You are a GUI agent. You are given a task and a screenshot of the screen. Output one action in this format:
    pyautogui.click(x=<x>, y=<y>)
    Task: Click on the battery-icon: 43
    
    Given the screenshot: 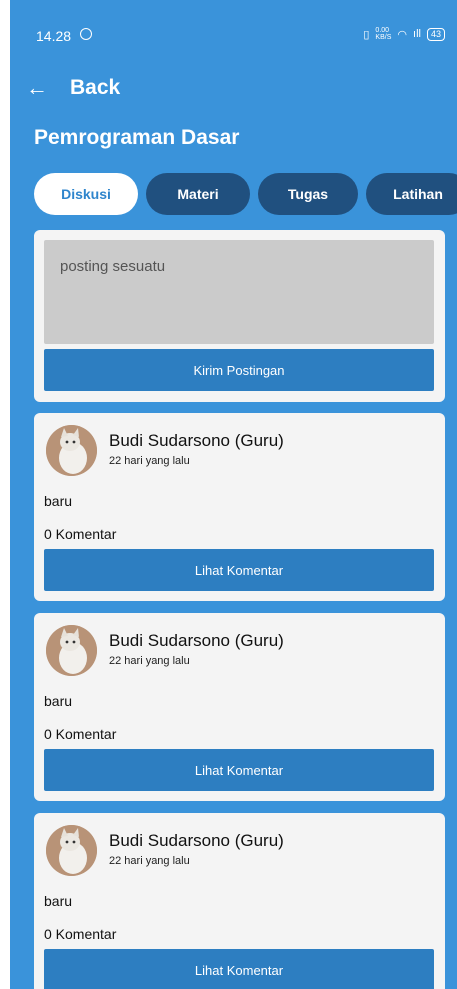 What is the action you would take?
    pyautogui.click(x=435, y=34)
    